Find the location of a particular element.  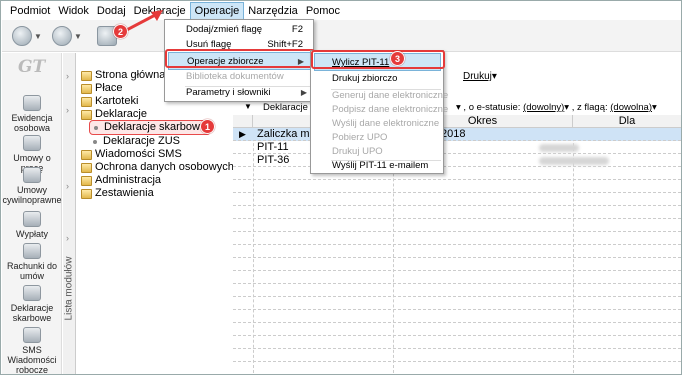

tree-item-administracja: Administracja is located at coordinates (121, 180).